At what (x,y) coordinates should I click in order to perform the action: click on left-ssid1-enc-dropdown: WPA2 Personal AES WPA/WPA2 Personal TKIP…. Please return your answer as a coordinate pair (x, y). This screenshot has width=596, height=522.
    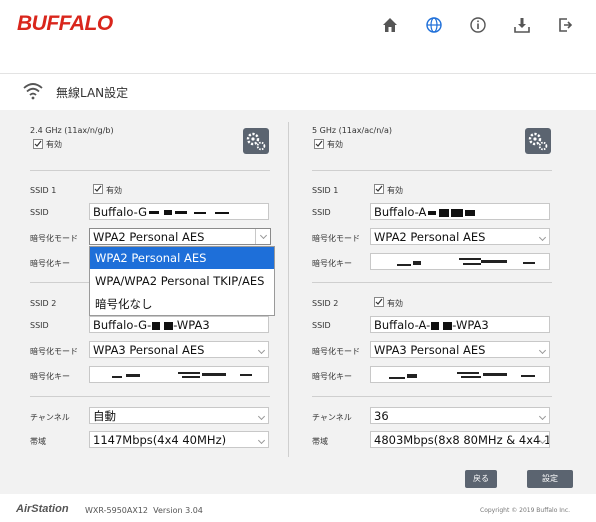
    Looking at the image, I should click on (182, 281).